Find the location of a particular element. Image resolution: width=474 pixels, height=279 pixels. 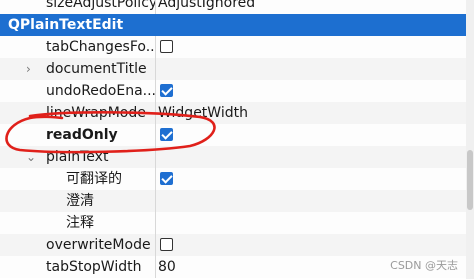

scroll-thumb is located at coordinates (470, 180).